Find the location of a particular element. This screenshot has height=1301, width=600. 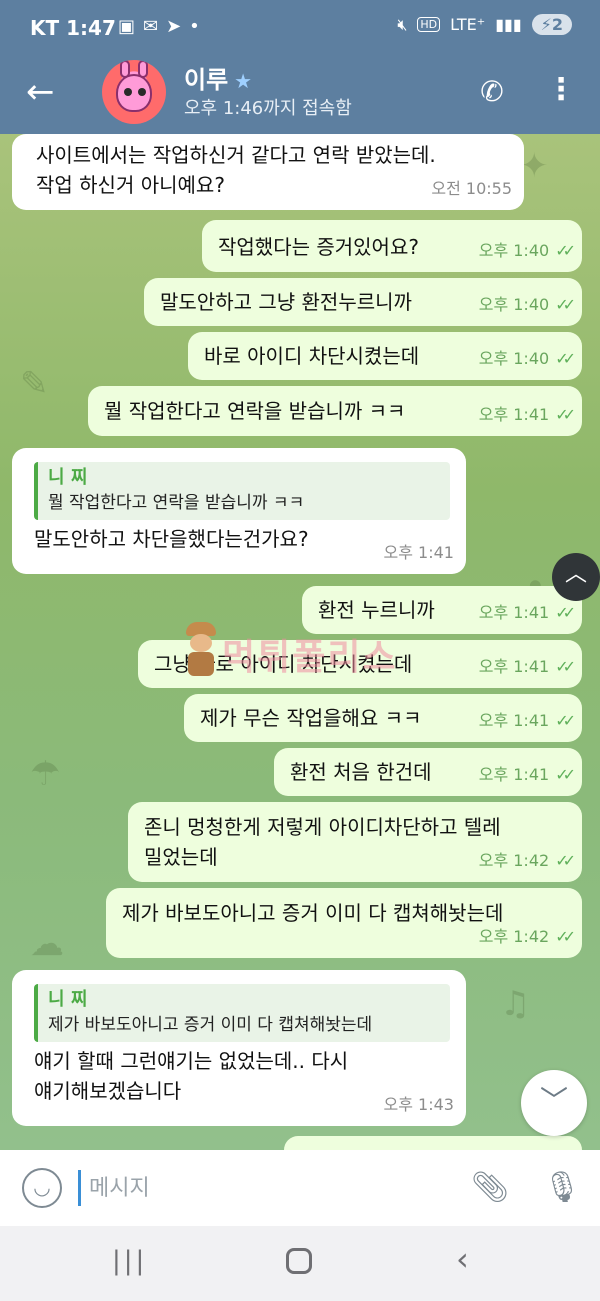

recents-icon: ||| is located at coordinates (129, 1261).